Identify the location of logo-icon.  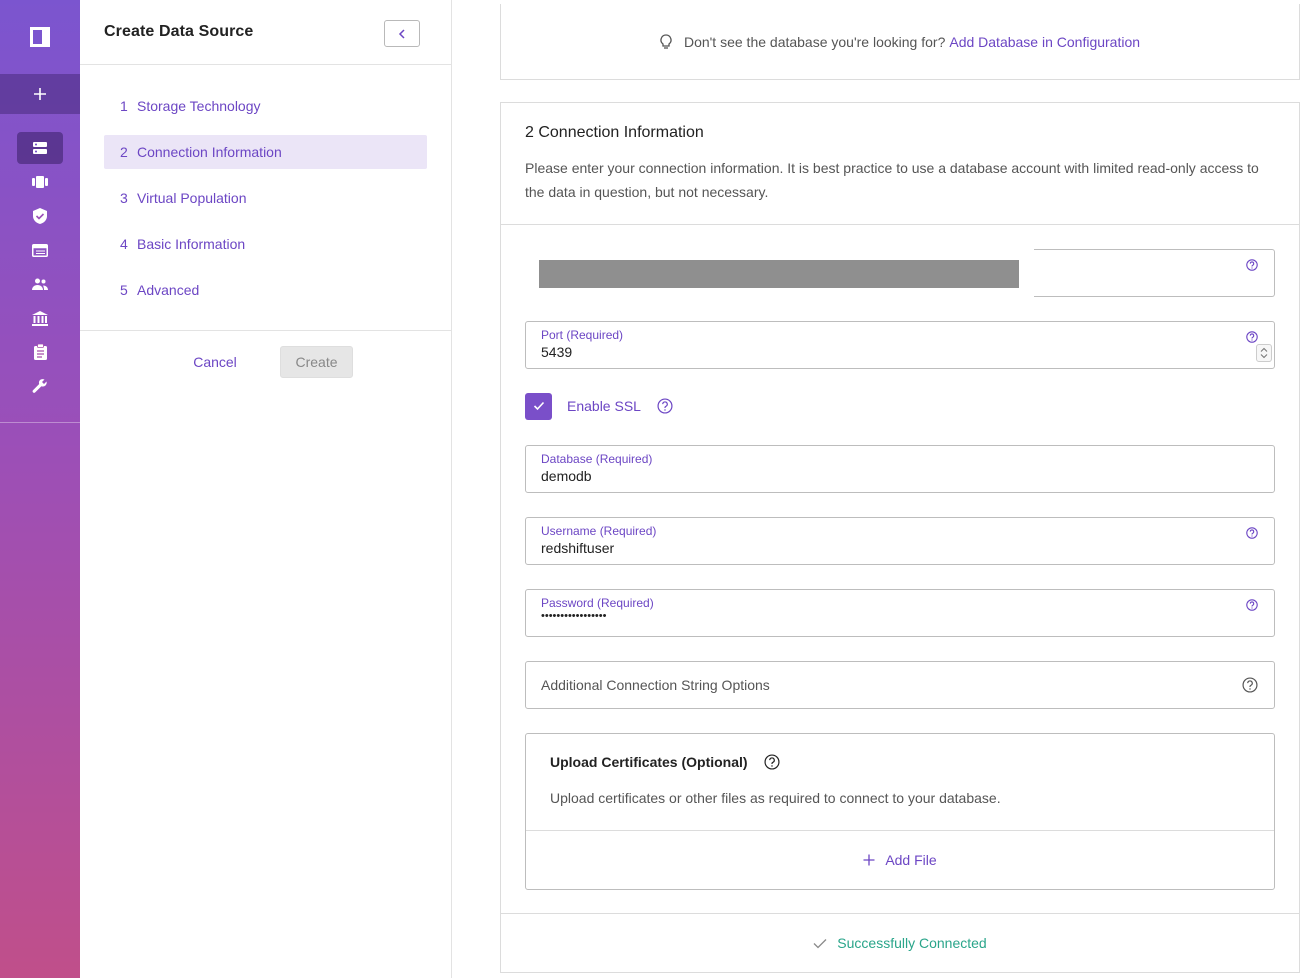
(40, 37).